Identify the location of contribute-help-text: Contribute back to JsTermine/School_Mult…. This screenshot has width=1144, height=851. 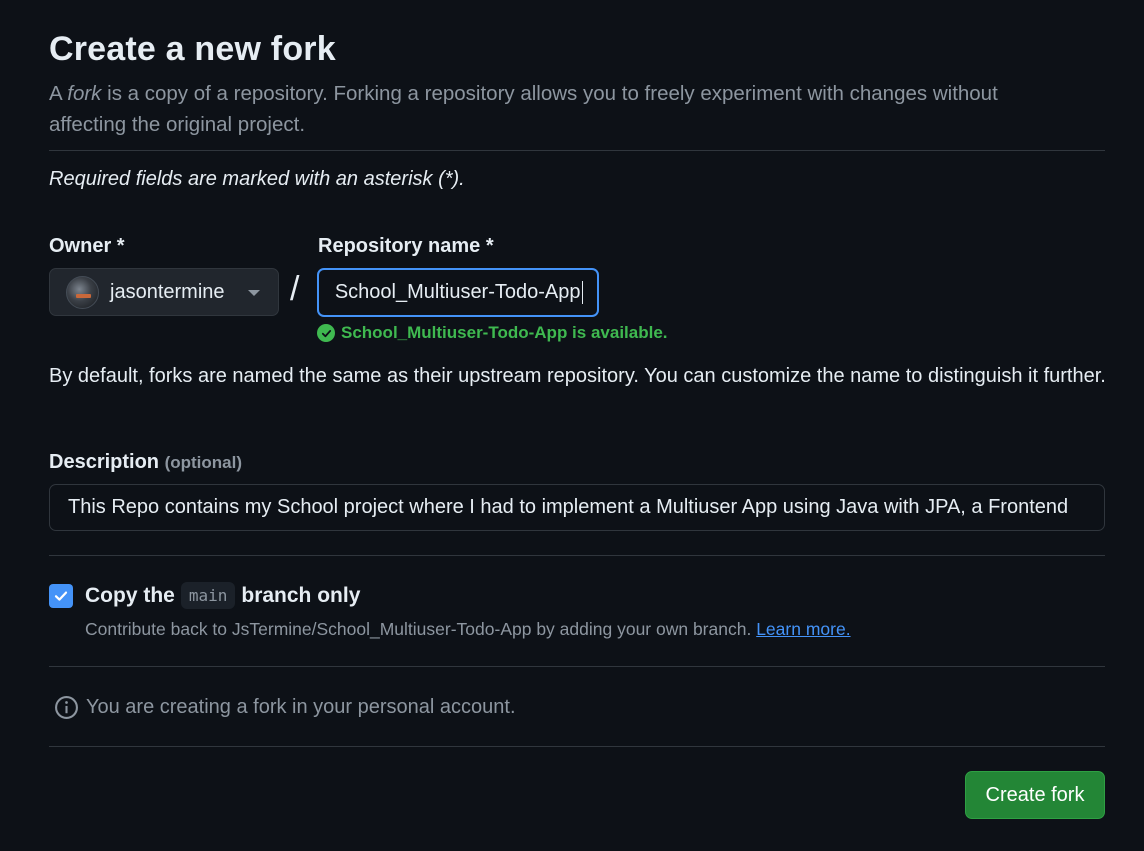
(468, 629).